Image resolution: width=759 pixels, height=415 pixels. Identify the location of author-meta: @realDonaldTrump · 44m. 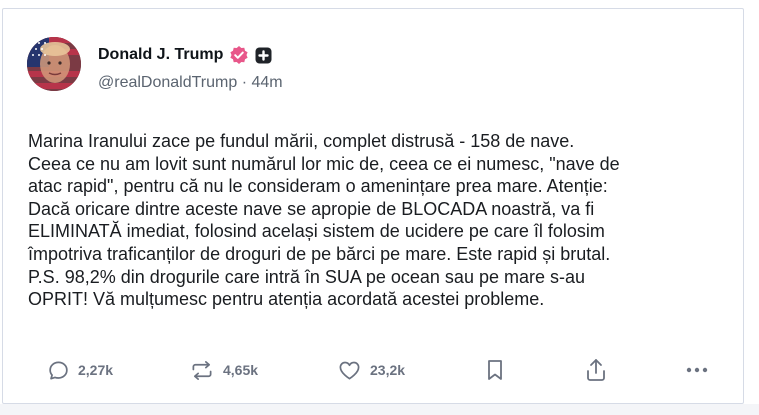
(190, 83).